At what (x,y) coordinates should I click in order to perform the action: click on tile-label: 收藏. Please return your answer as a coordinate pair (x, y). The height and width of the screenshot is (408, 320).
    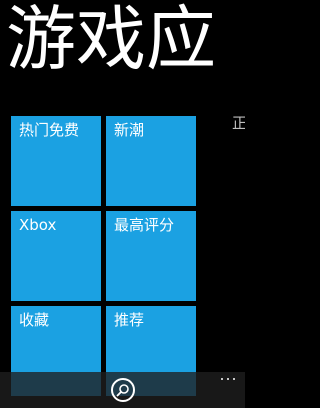
    Looking at the image, I should click on (34, 320).